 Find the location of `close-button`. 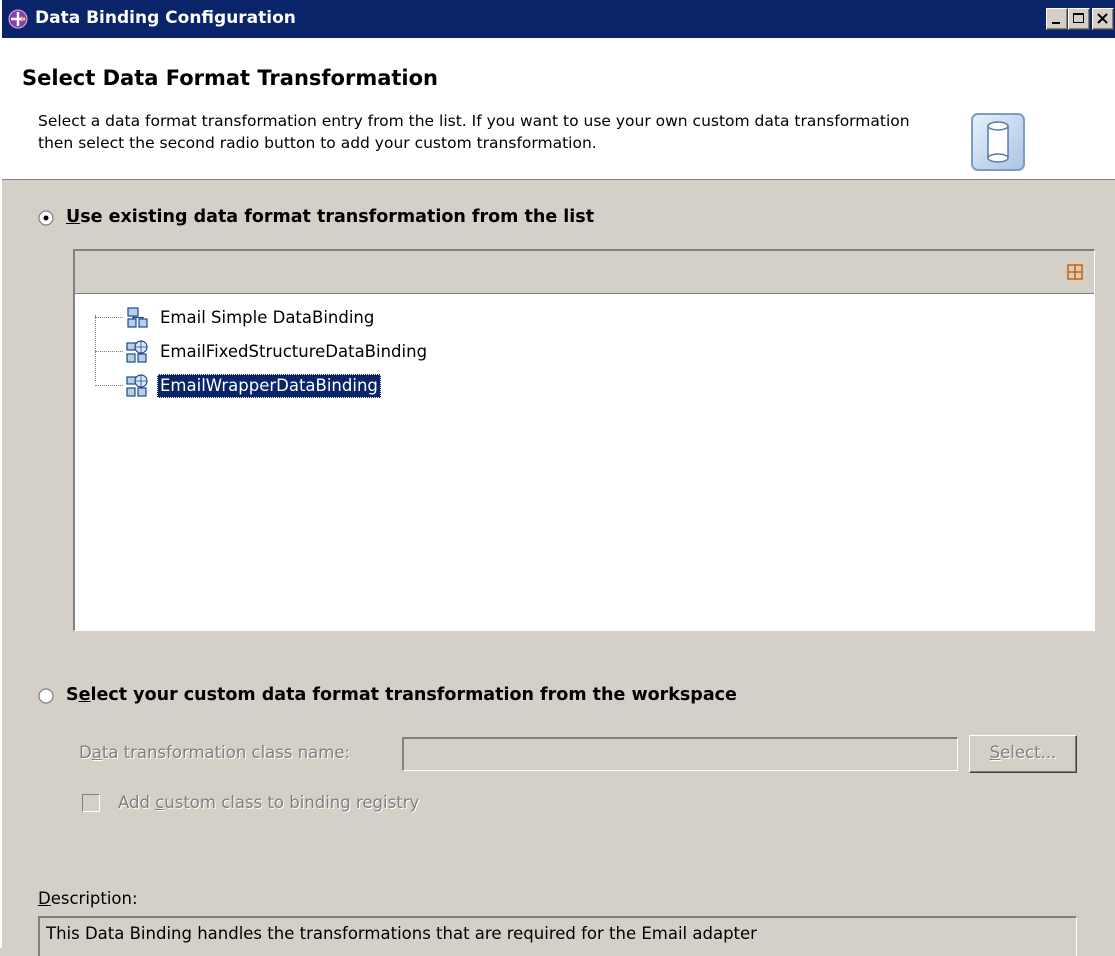

close-button is located at coordinates (1103, 19).